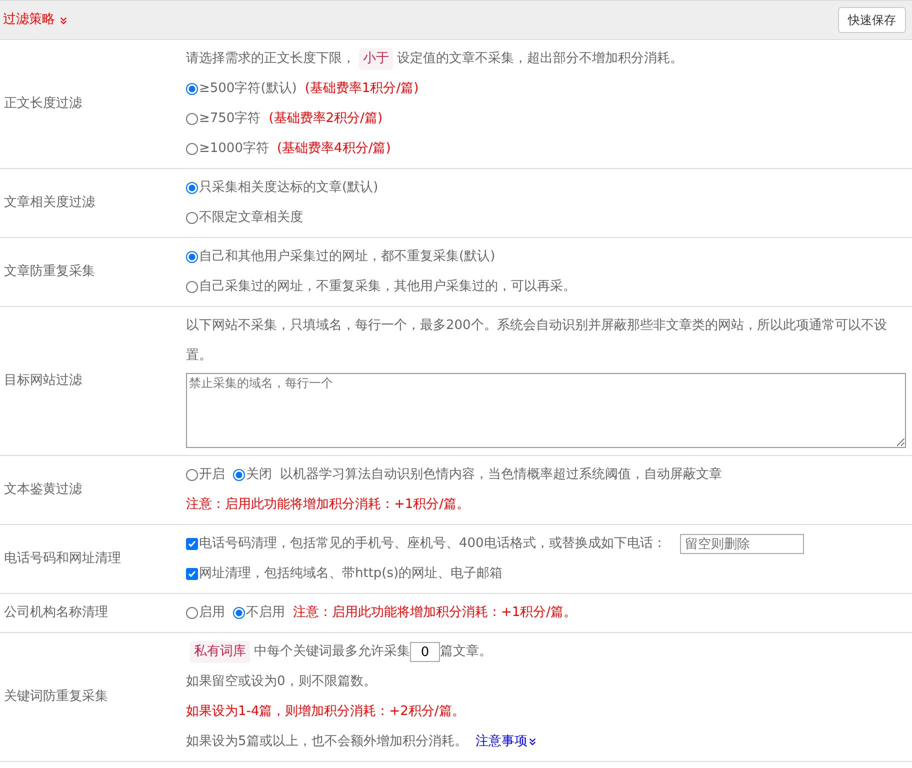 The height and width of the screenshot is (768, 912). What do you see at coordinates (376, 59) in the screenshot?
I see `keyword-tag: 小于` at bounding box center [376, 59].